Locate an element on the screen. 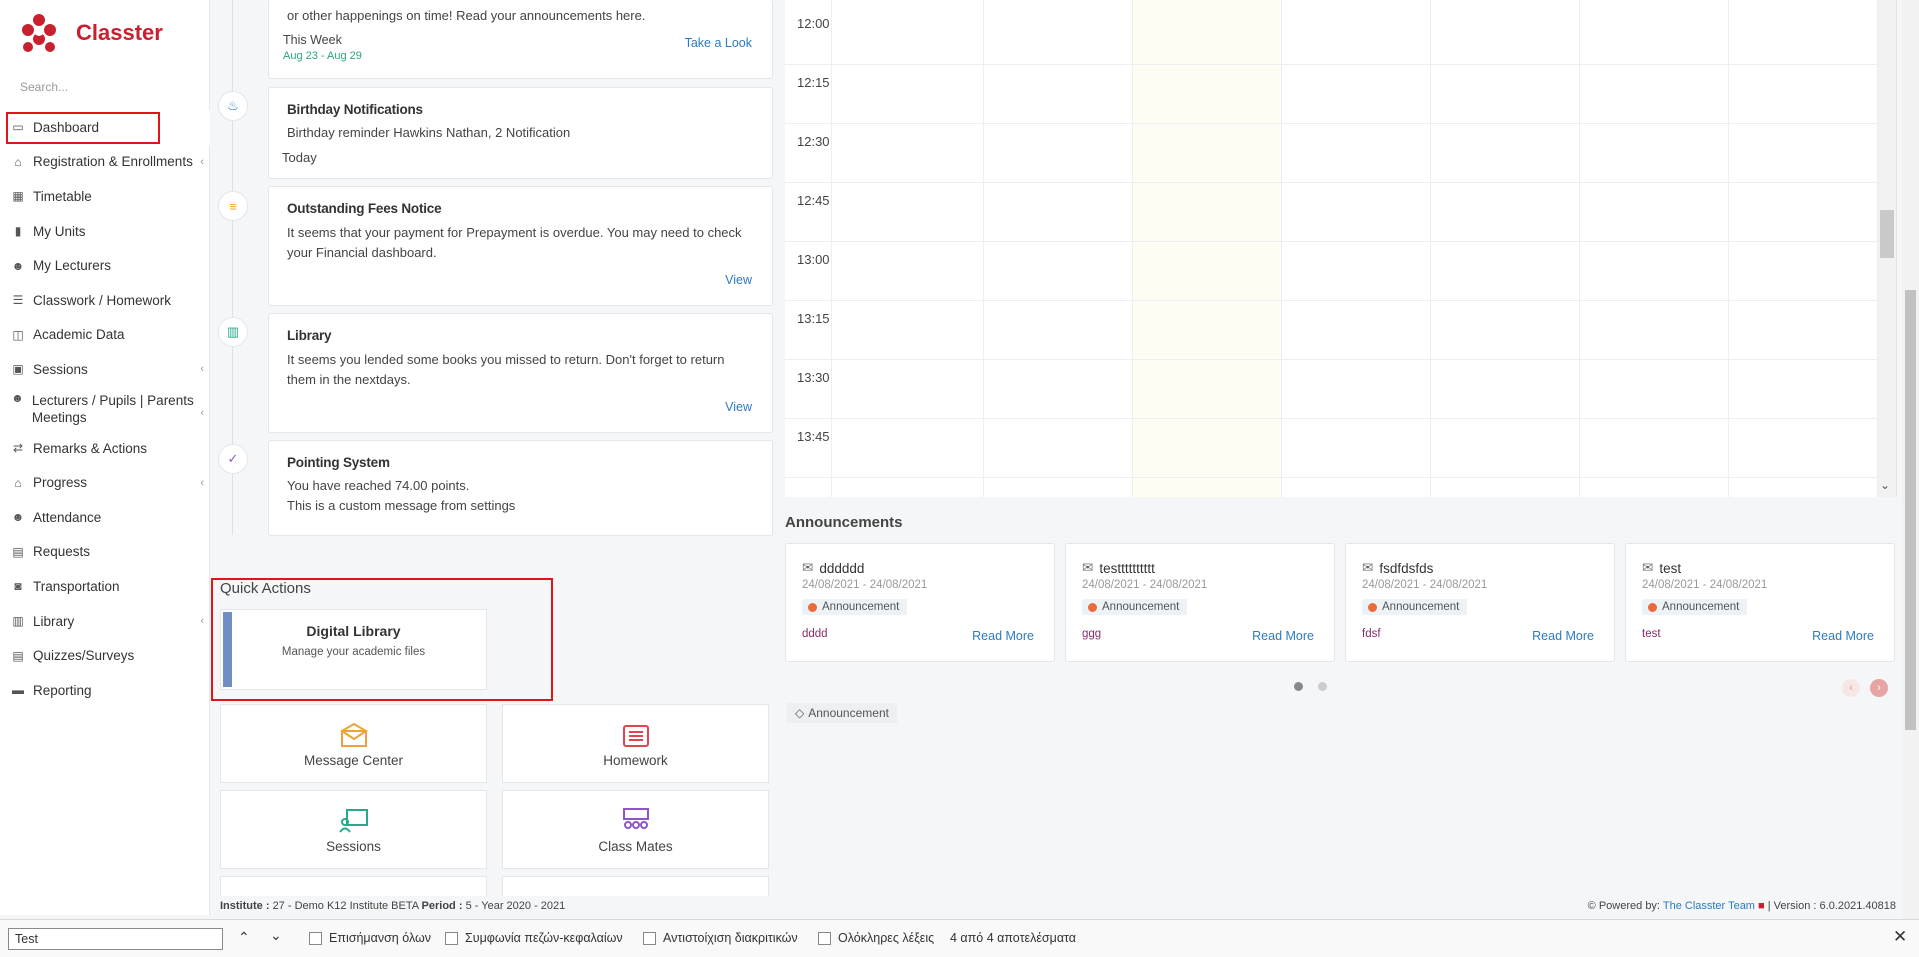 The height and width of the screenshot is (957, 1919). calendar-time-row: 13:30 is located at coordinates (1340, 389).